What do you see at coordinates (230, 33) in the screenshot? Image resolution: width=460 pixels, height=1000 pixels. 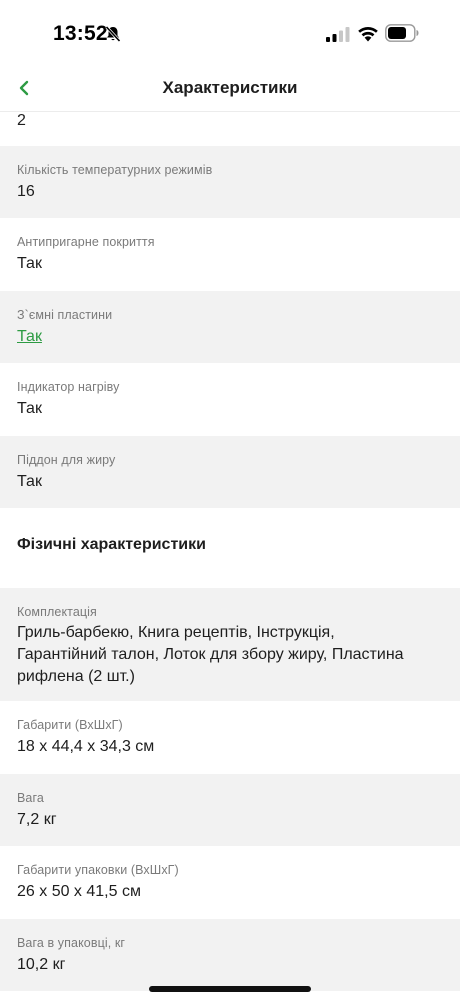 I see `status-bar: 13:52` at bounding box center [230, 33].